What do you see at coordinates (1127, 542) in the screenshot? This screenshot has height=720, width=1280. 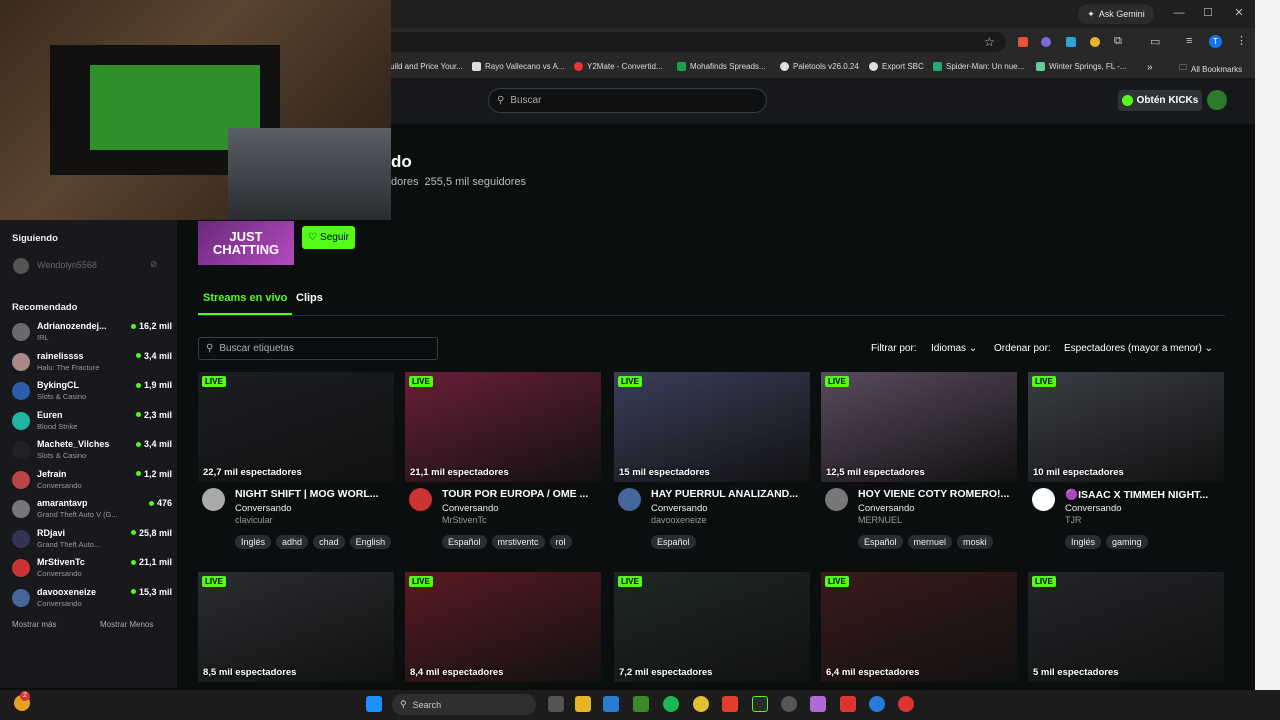 I see `tag-chip: gaming` at bounding box center [1127, 542].